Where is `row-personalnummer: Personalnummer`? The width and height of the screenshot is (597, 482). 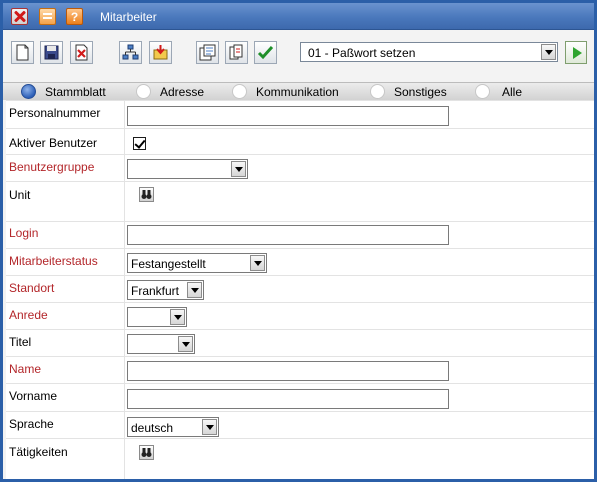
row-personalnummer: Personalnummer is located at coordinates (300, 114).